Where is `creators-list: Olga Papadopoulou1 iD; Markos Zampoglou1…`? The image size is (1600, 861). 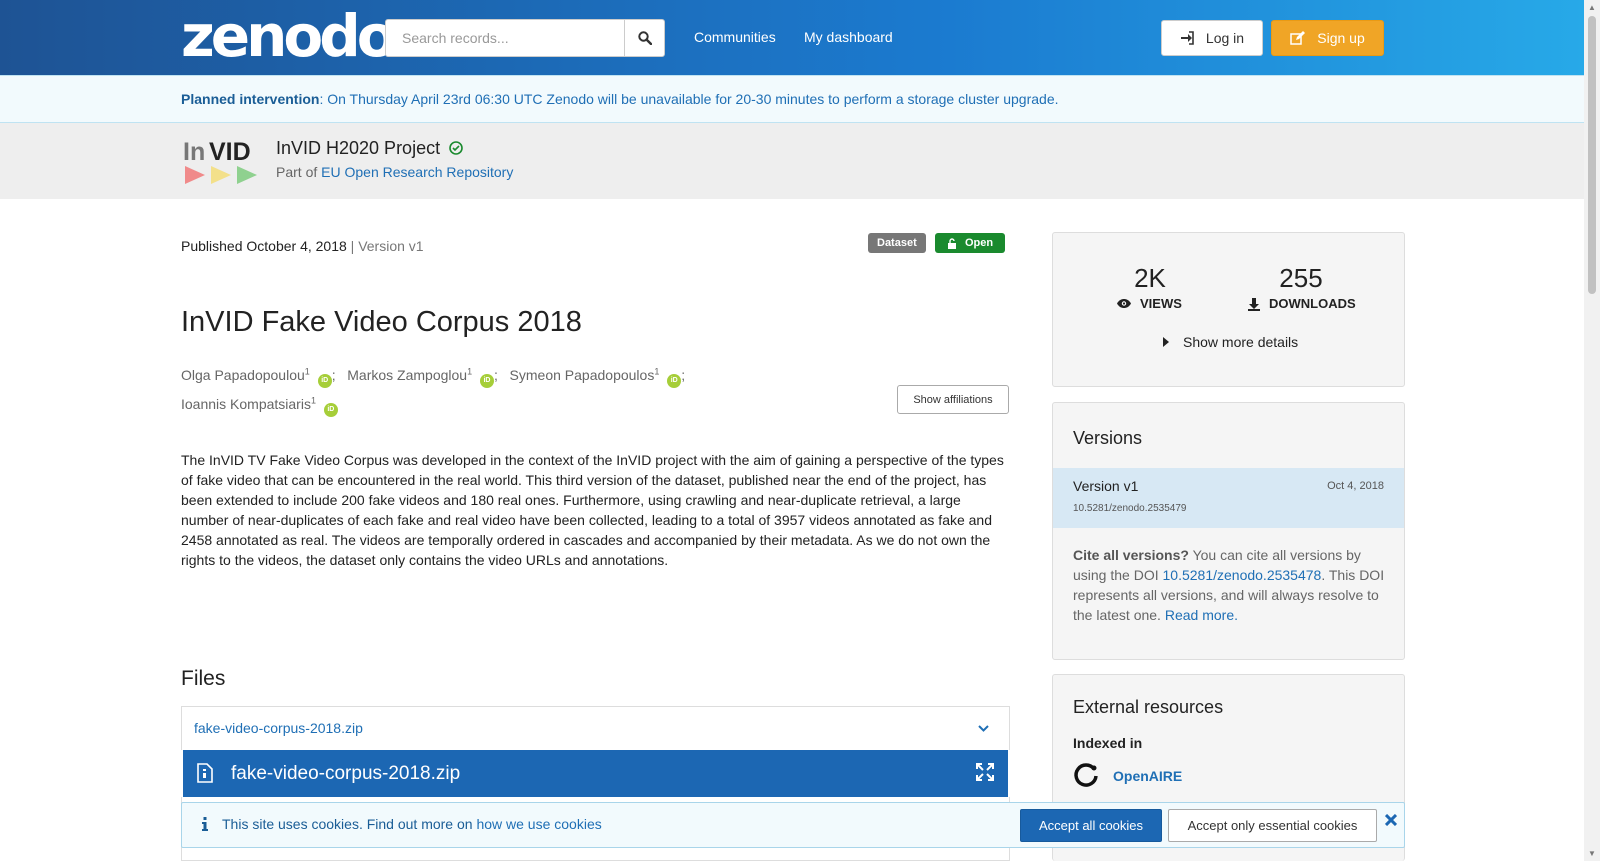
creators-list: Olga Papadopoulou1 iD; Markos Zampoglou1… is located at coordinates (461, 388).